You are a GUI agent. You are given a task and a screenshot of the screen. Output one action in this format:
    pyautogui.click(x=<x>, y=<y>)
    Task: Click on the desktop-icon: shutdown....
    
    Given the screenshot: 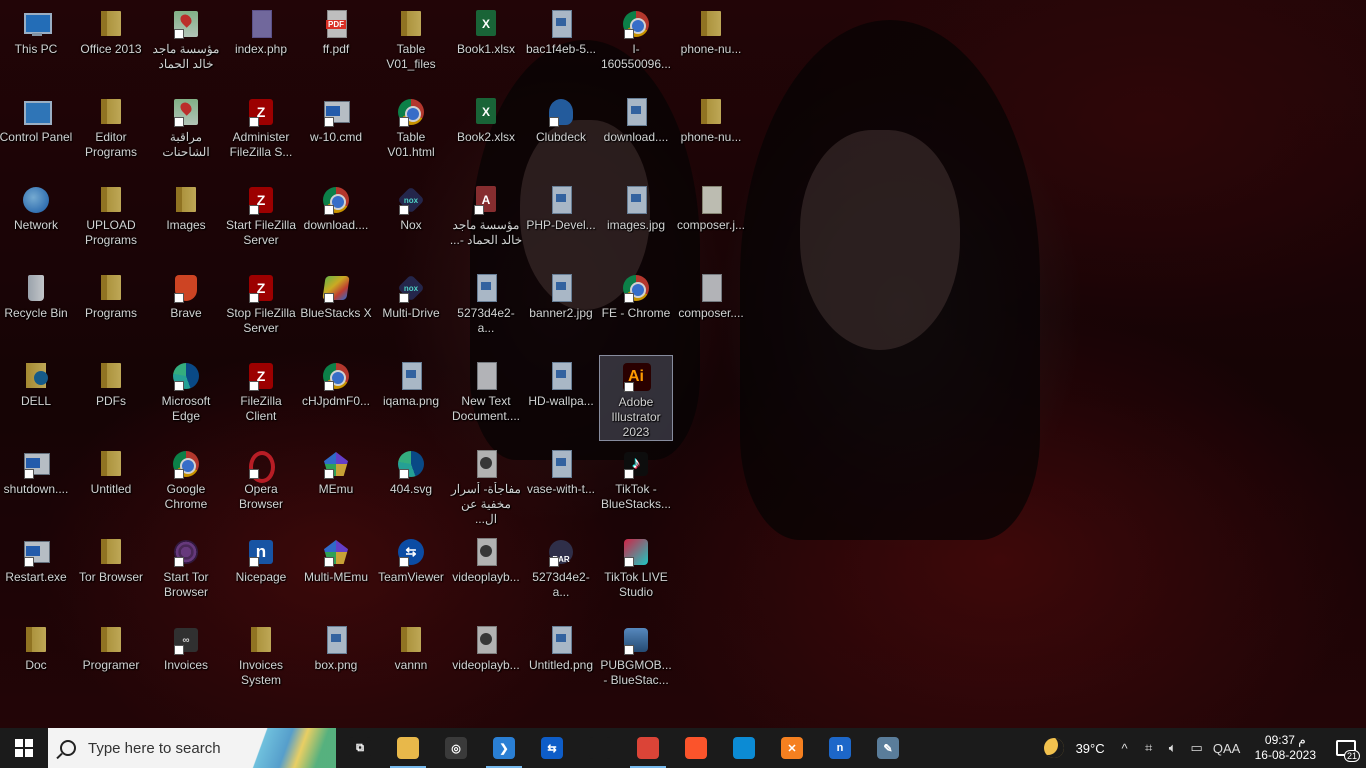 What is the action you would take?
    pyautogui.click(x=36, y=486)
    